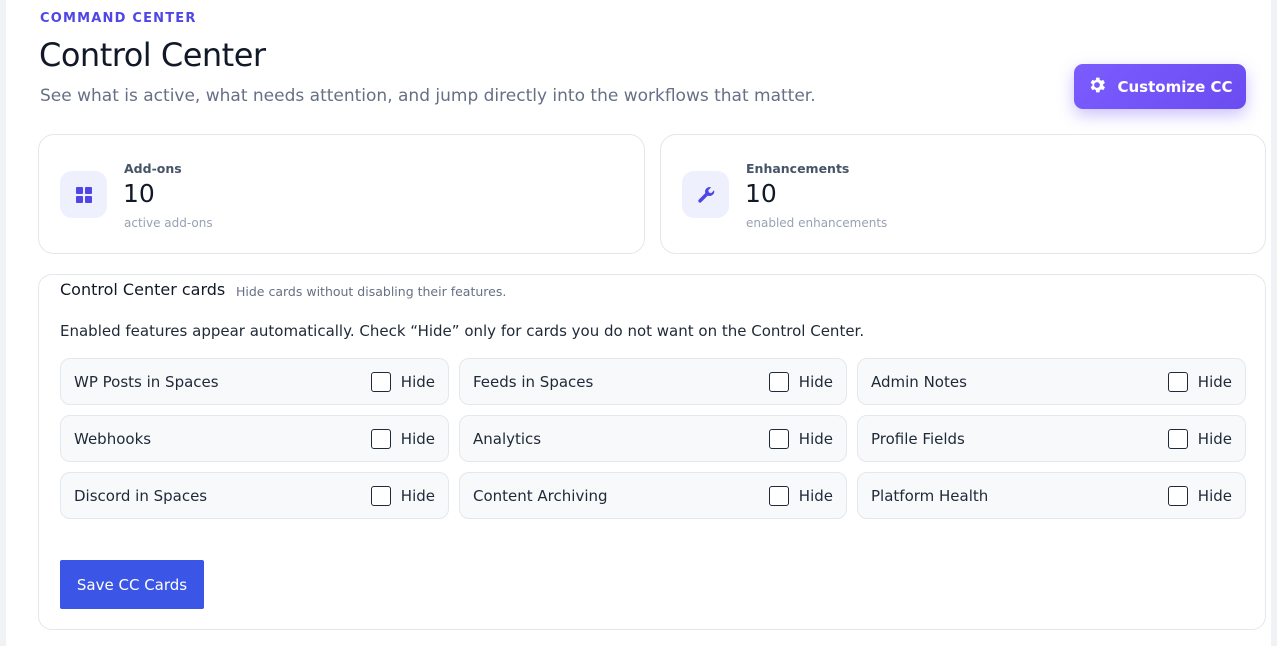 Image resolution: width=1277 pixels, height=646 pixels. Describe the element at coordinates (254, 438) in the screenshot. I see `card-option: Webhooks Hide` at that location.